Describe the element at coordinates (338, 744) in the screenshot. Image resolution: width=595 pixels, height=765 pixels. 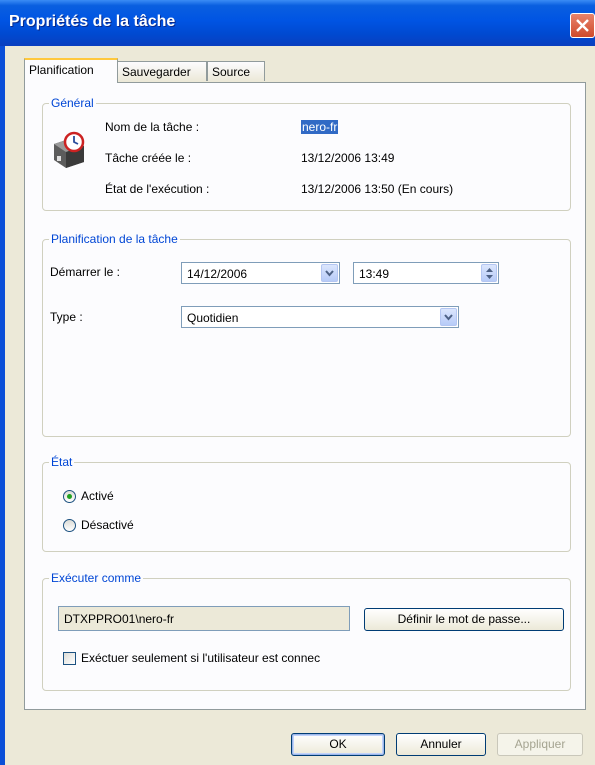
I see `ok-button: OK` at that location.